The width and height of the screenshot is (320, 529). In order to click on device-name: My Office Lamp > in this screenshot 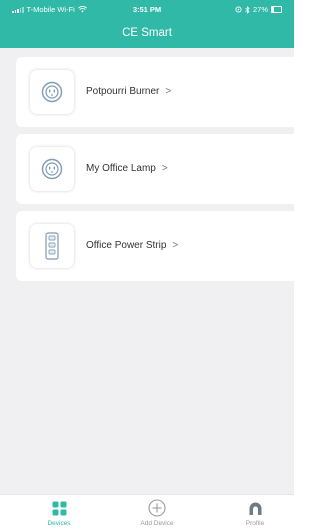, I will do `click(127, 168)`.